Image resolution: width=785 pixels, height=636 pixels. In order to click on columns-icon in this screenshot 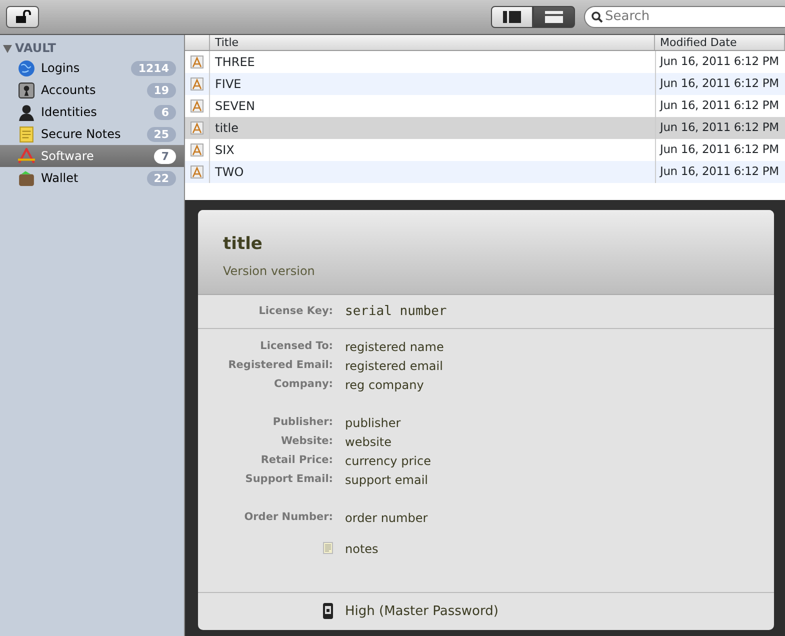, I will do `click(512, 17)`.